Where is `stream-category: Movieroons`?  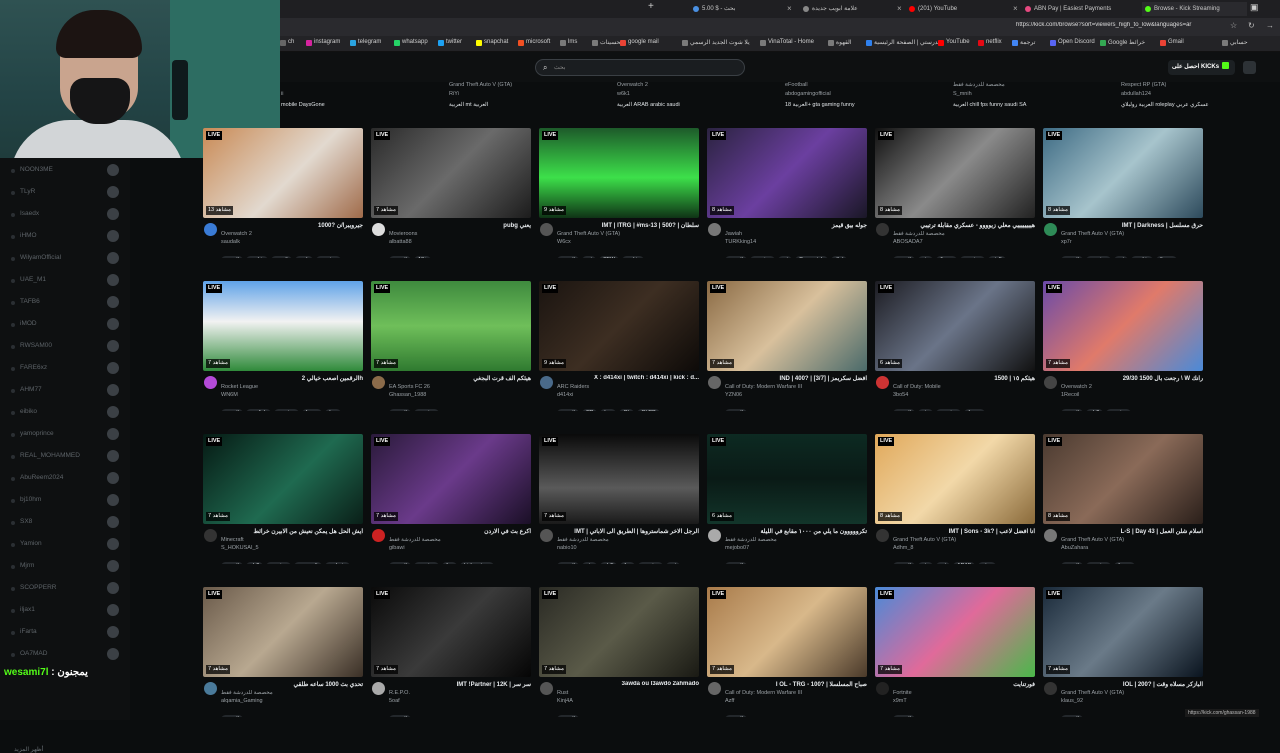 stream-category: Movieroons is located at coordinates (460, 234).